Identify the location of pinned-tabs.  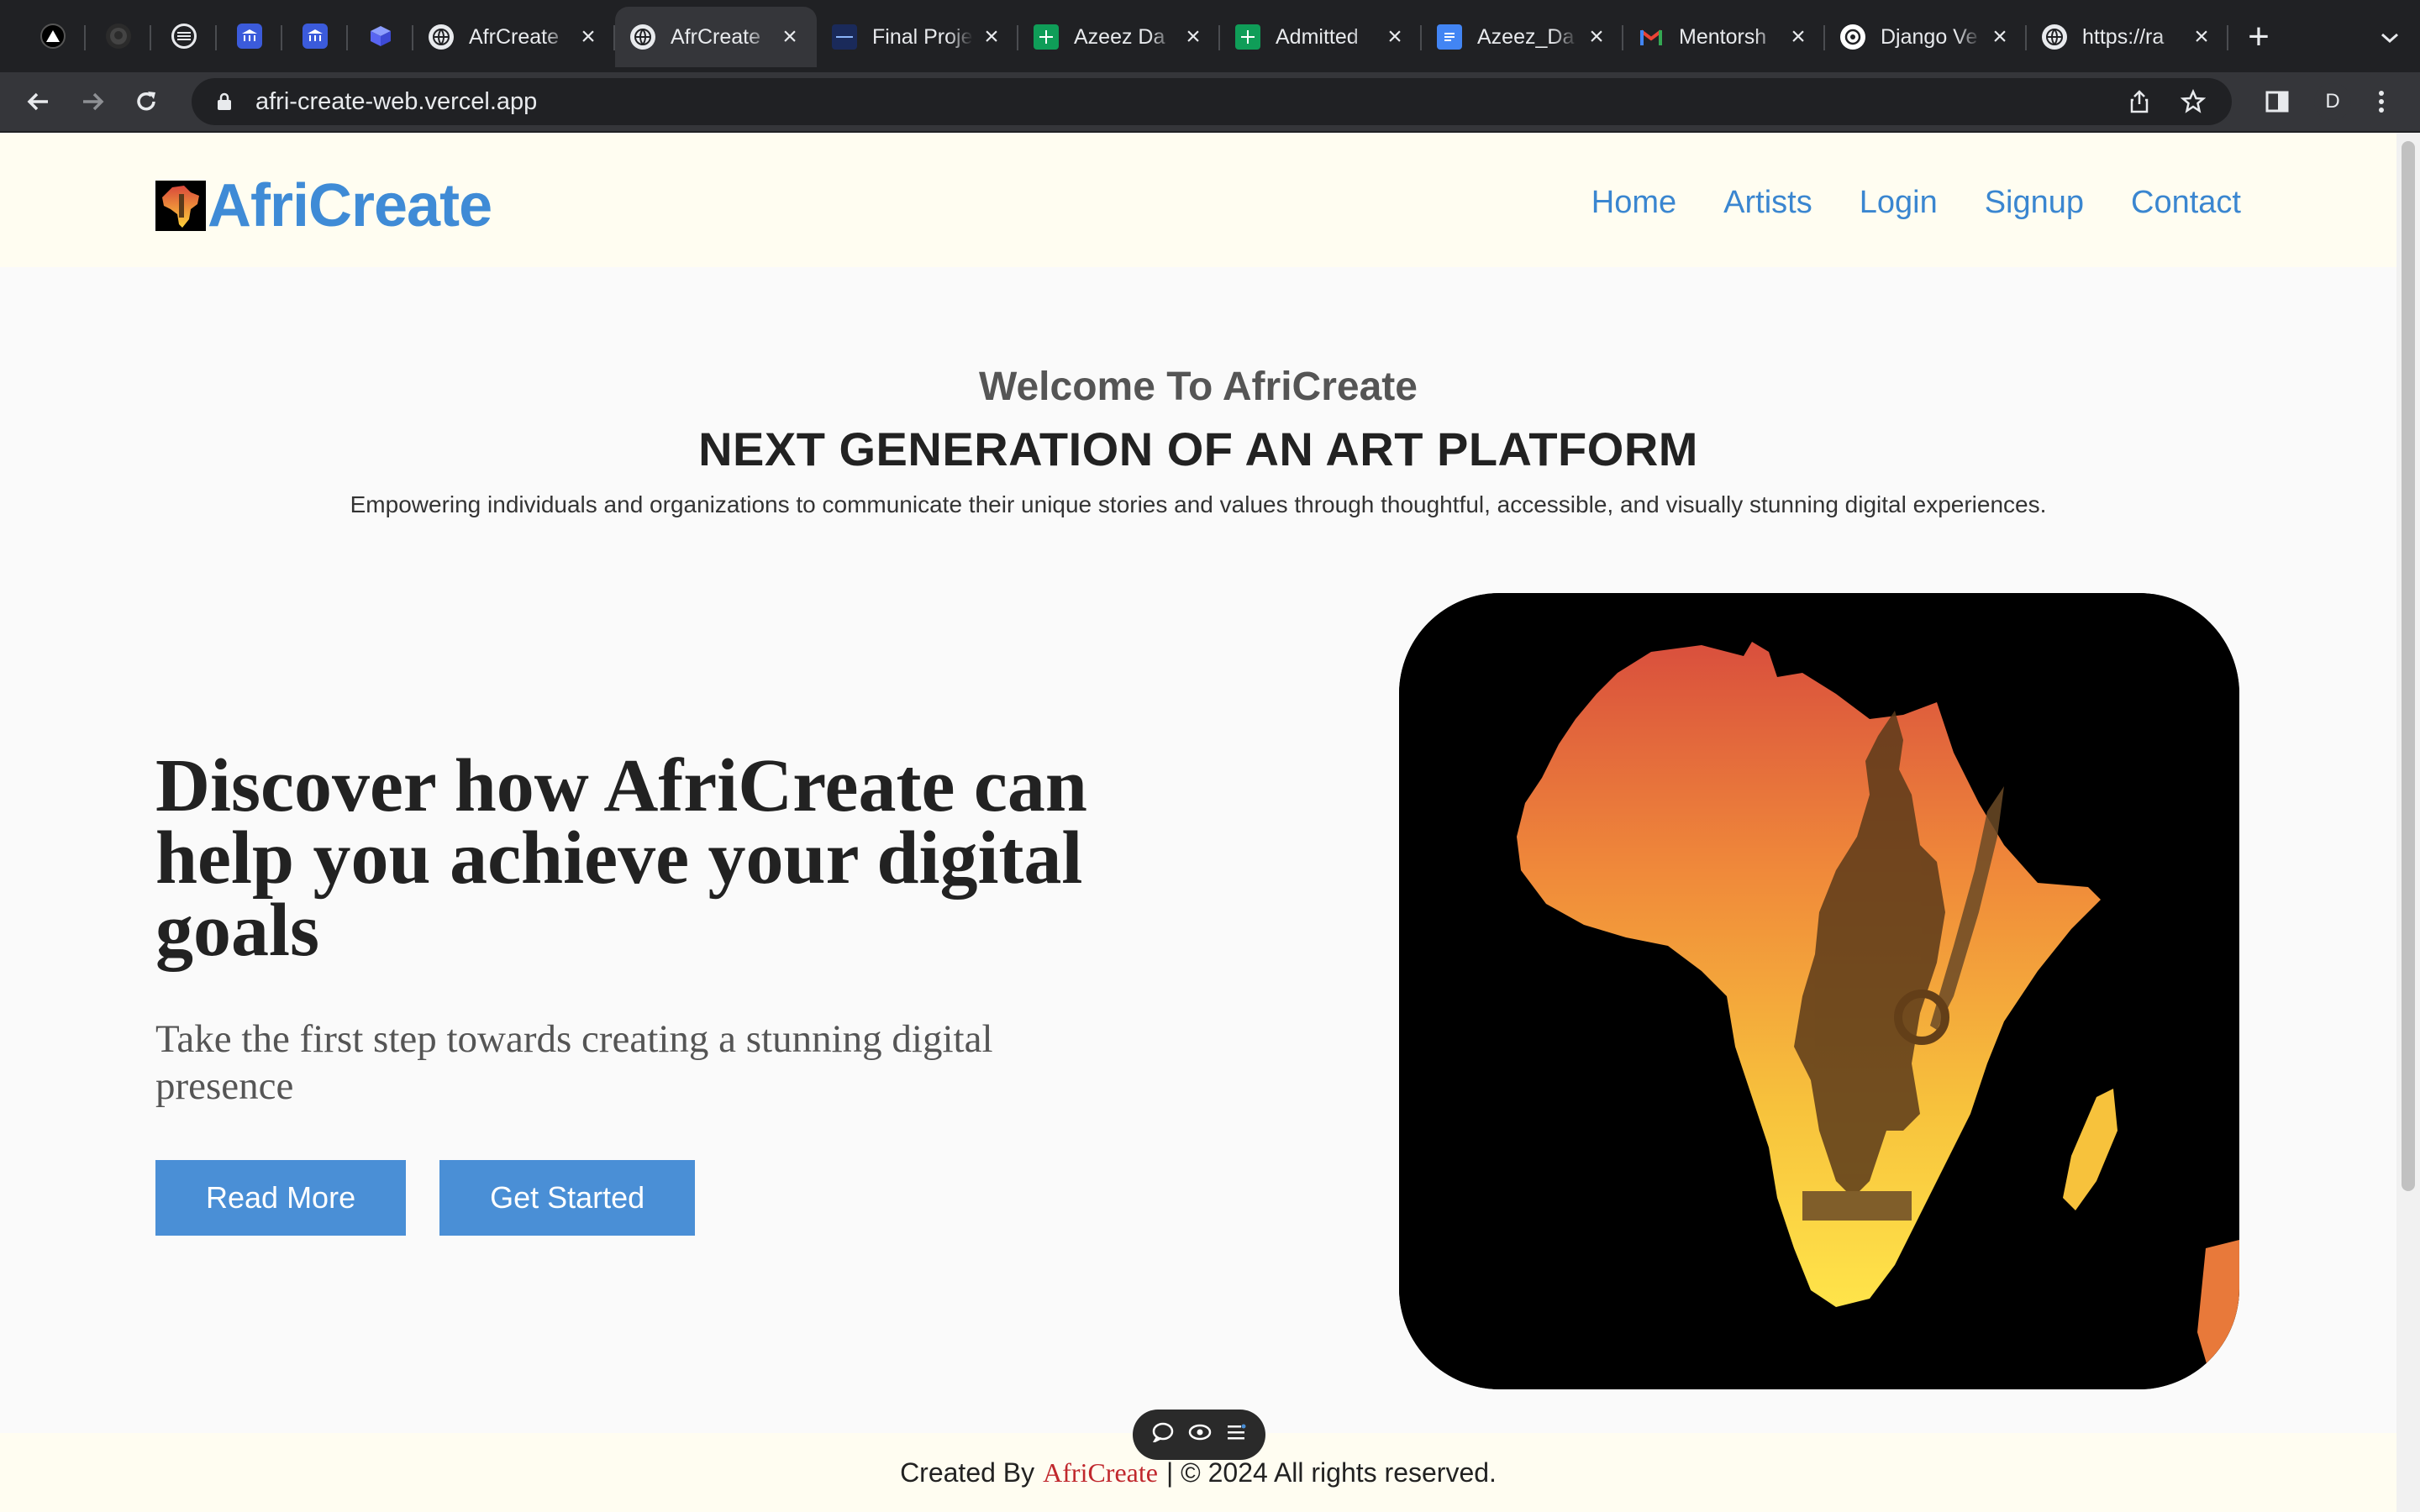
(206, 36).